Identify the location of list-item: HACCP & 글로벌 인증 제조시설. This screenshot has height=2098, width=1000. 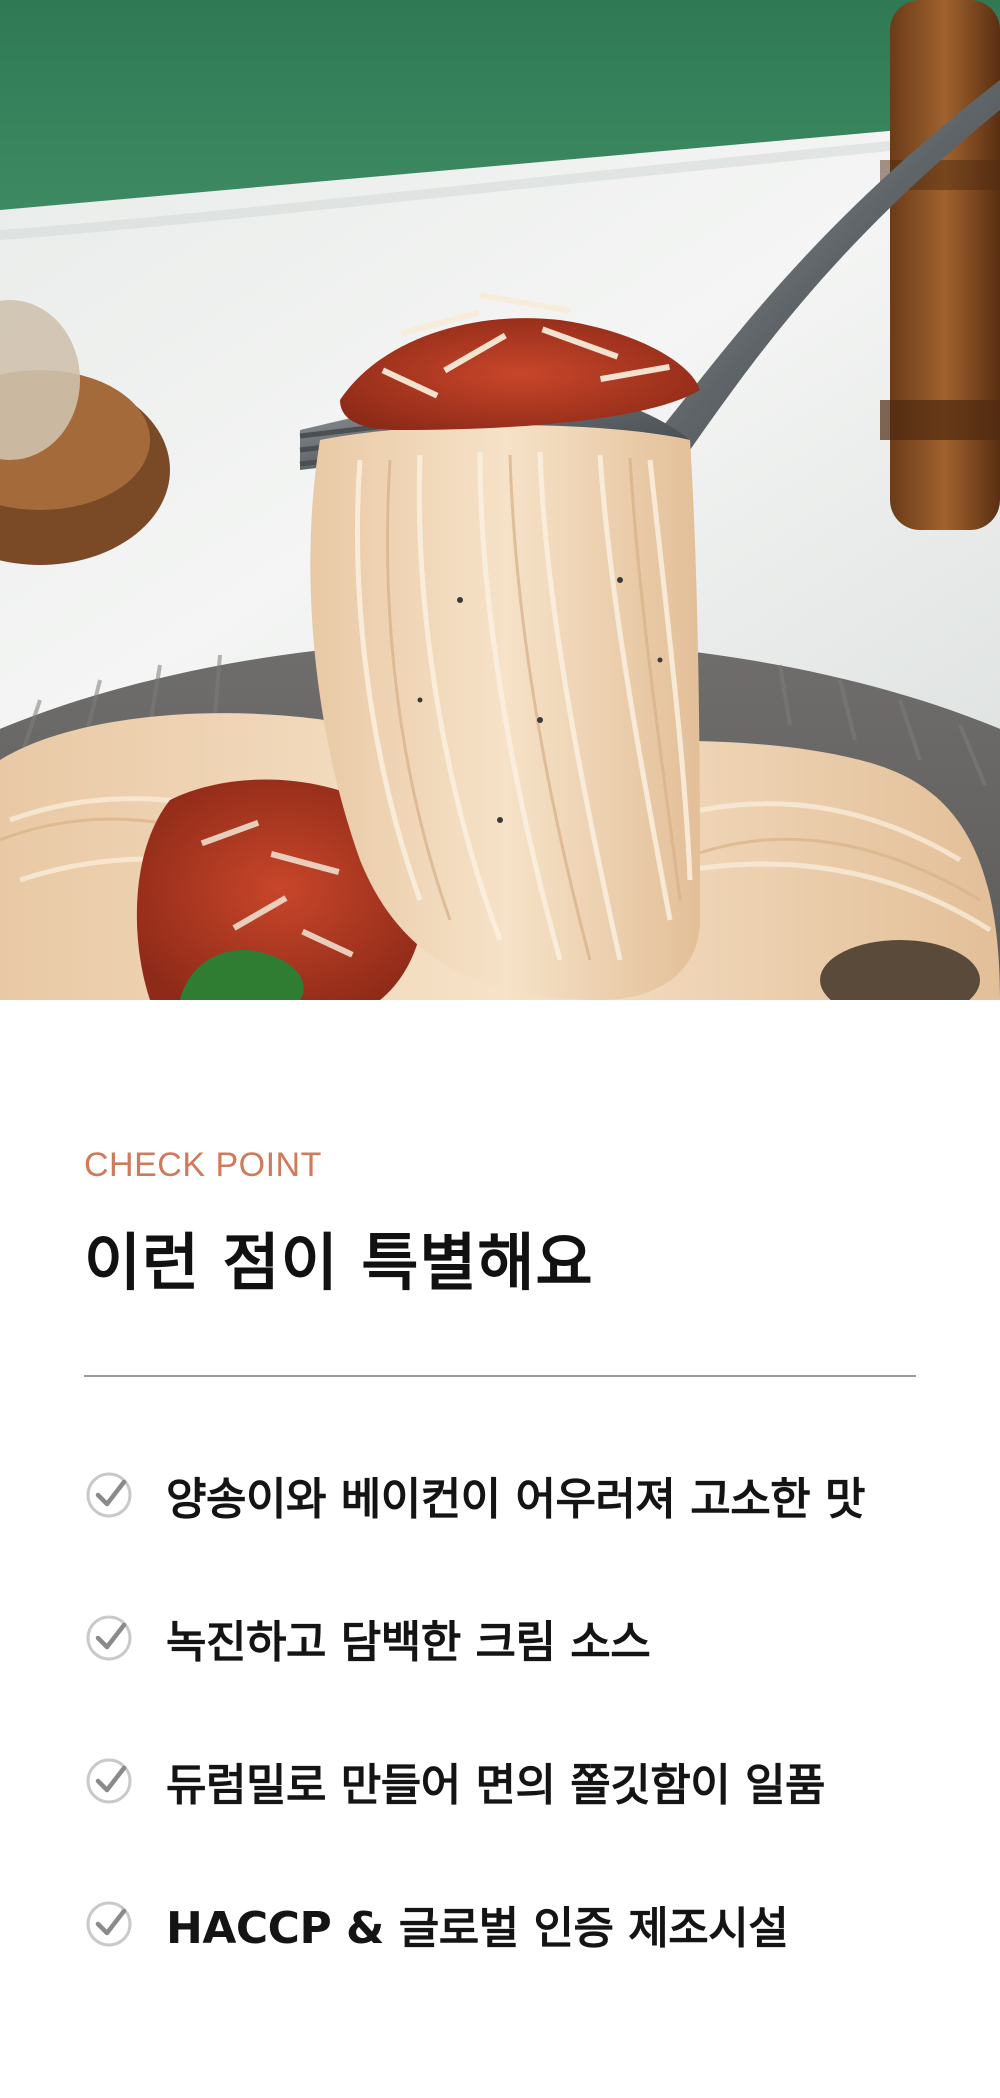
(500, 1924).